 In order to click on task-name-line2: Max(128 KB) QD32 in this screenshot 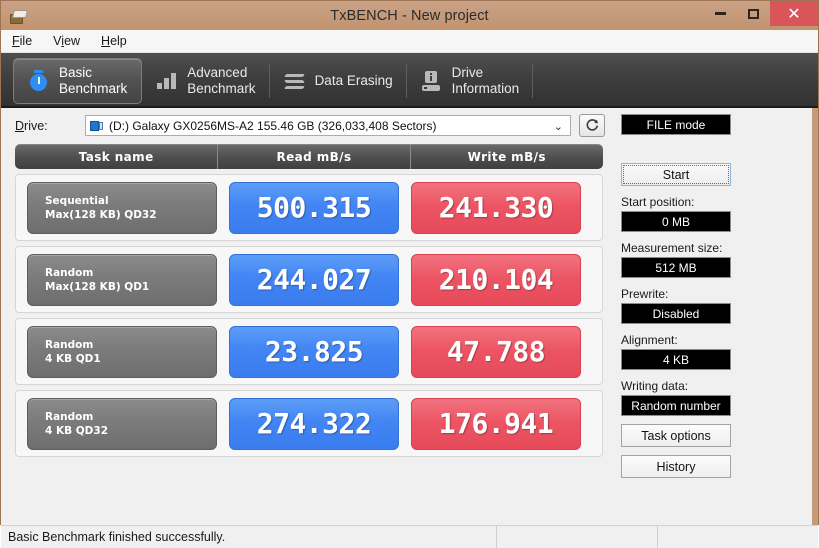, I will do `click(101, 214)`.